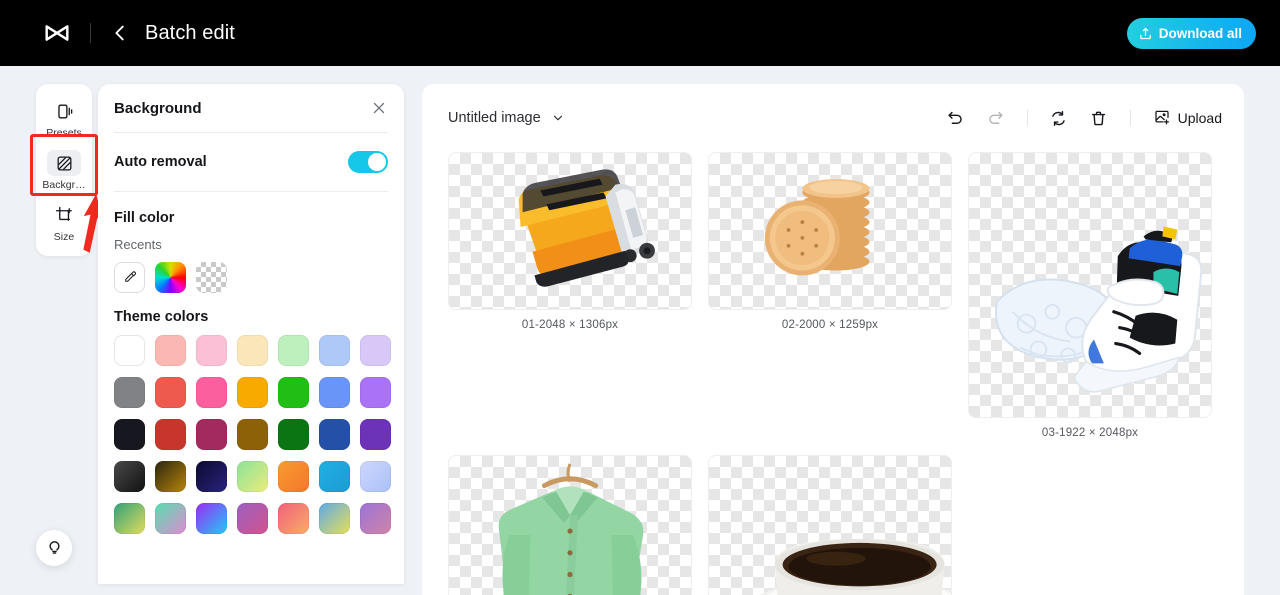  Describe the element at coordinates (64, 163) in the screenshot. I see `background-icon` at that location.